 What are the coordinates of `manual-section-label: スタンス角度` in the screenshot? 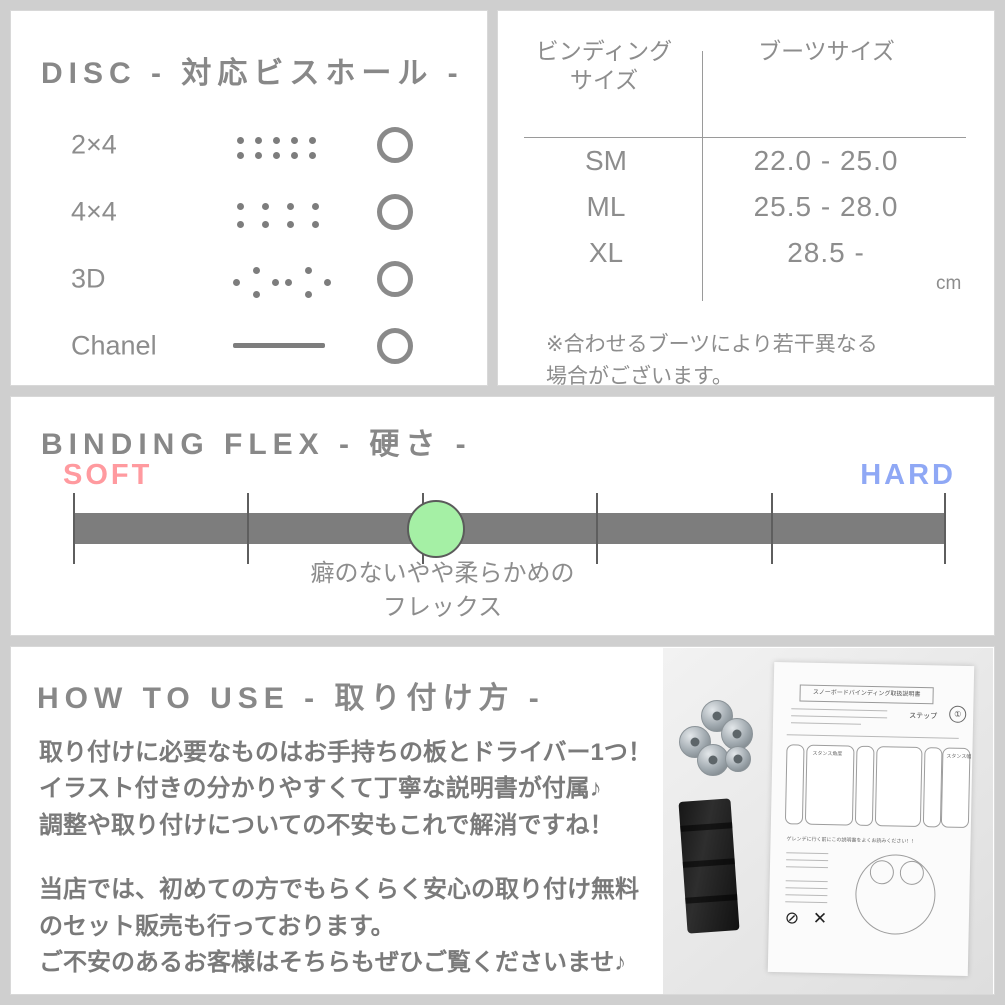 It's located at (827, 754).